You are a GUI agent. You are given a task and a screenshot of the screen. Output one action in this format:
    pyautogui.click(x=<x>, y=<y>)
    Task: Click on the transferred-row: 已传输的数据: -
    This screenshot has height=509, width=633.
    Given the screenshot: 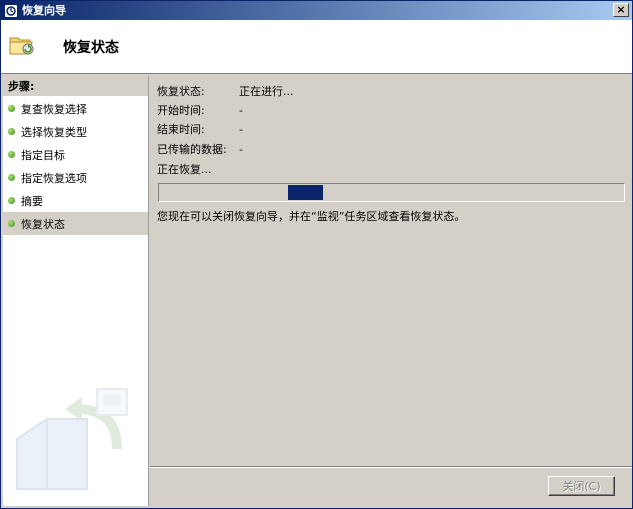 What is the action you would take?
    pyautogui.click(x=200, y=149)
    